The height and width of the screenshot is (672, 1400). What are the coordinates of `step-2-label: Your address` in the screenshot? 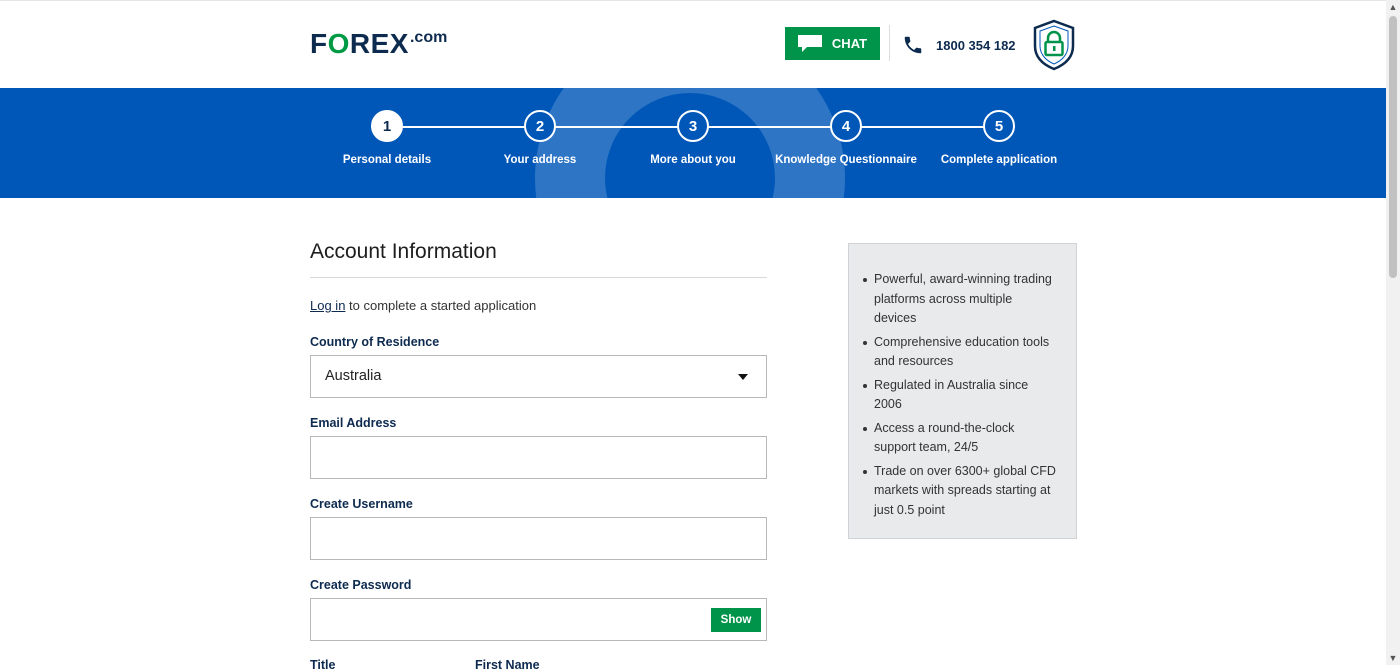 It's located at (540, 160).